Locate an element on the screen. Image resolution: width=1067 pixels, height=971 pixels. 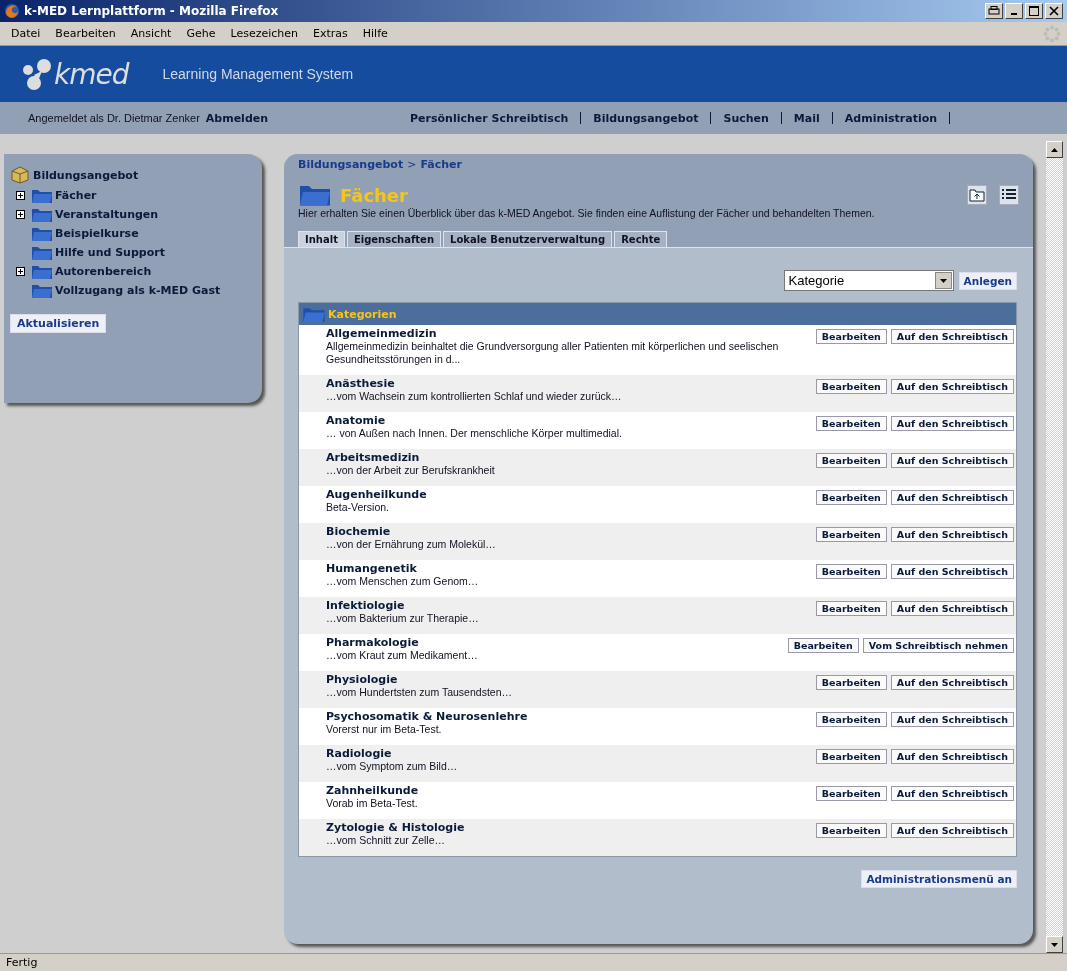
minimize-icon is located at coordinates (1014, 11).